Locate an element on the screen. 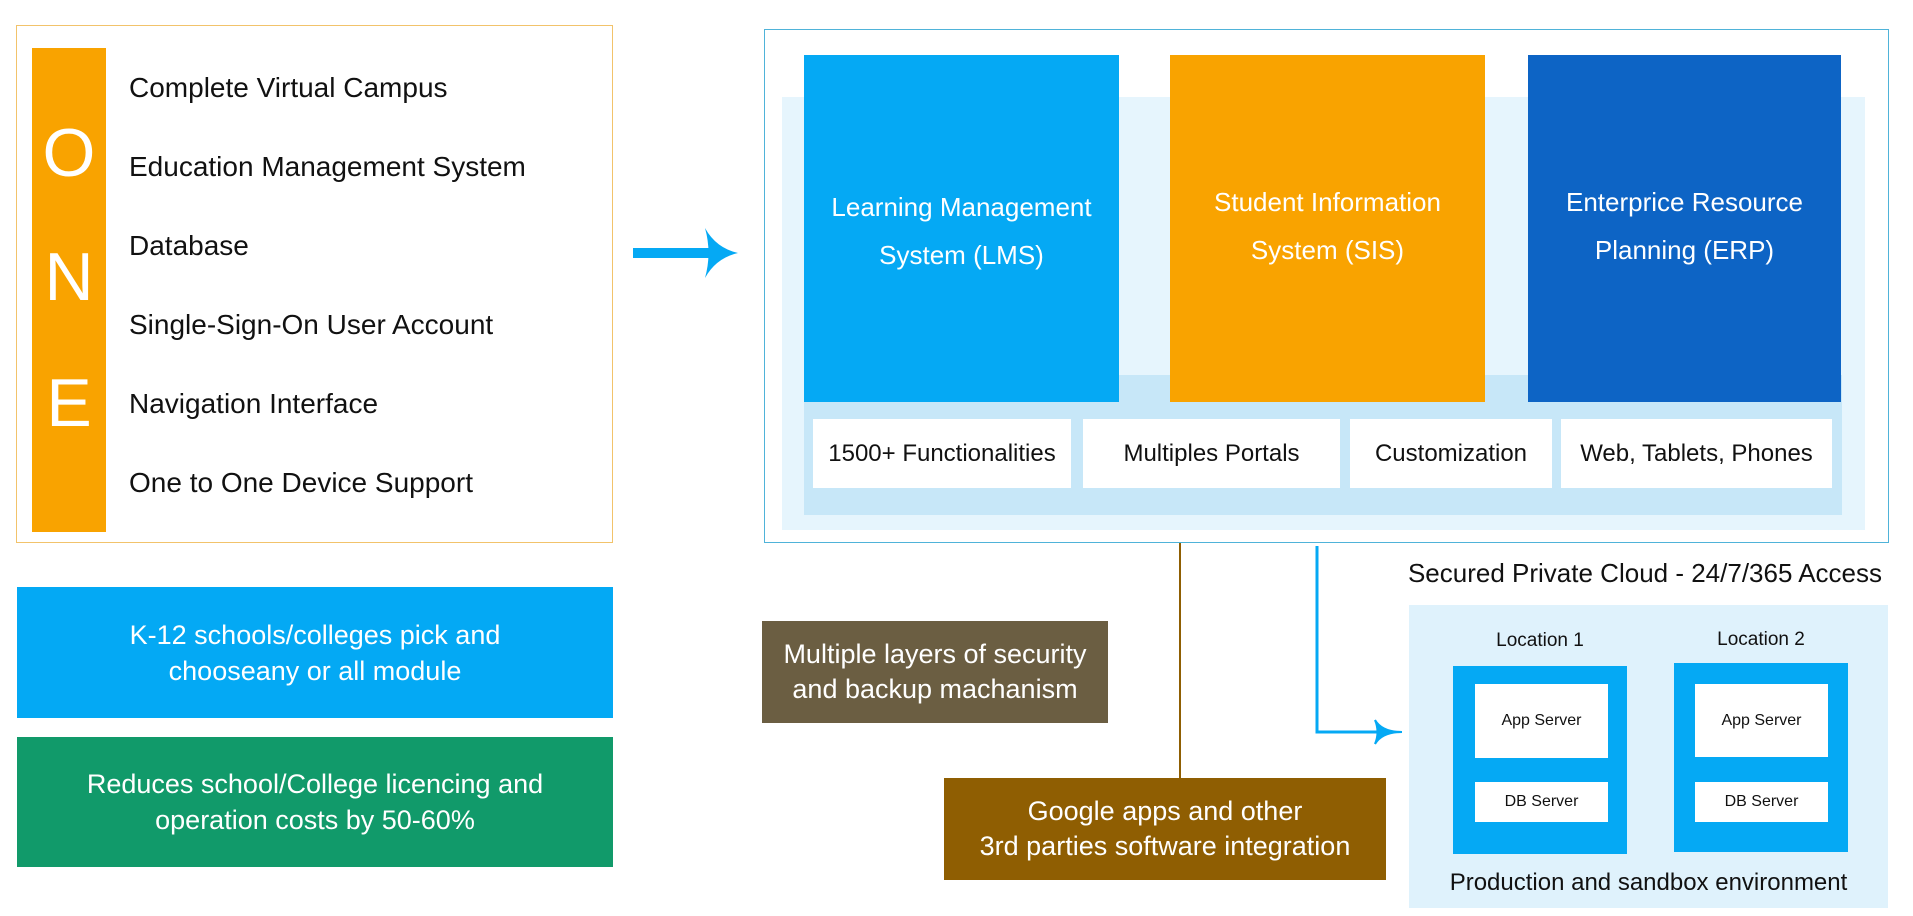 This screenshot has width=1913, height=916. one-item-virtual-campus: Complete Virtual Campus is located at coordinates (288, 87).